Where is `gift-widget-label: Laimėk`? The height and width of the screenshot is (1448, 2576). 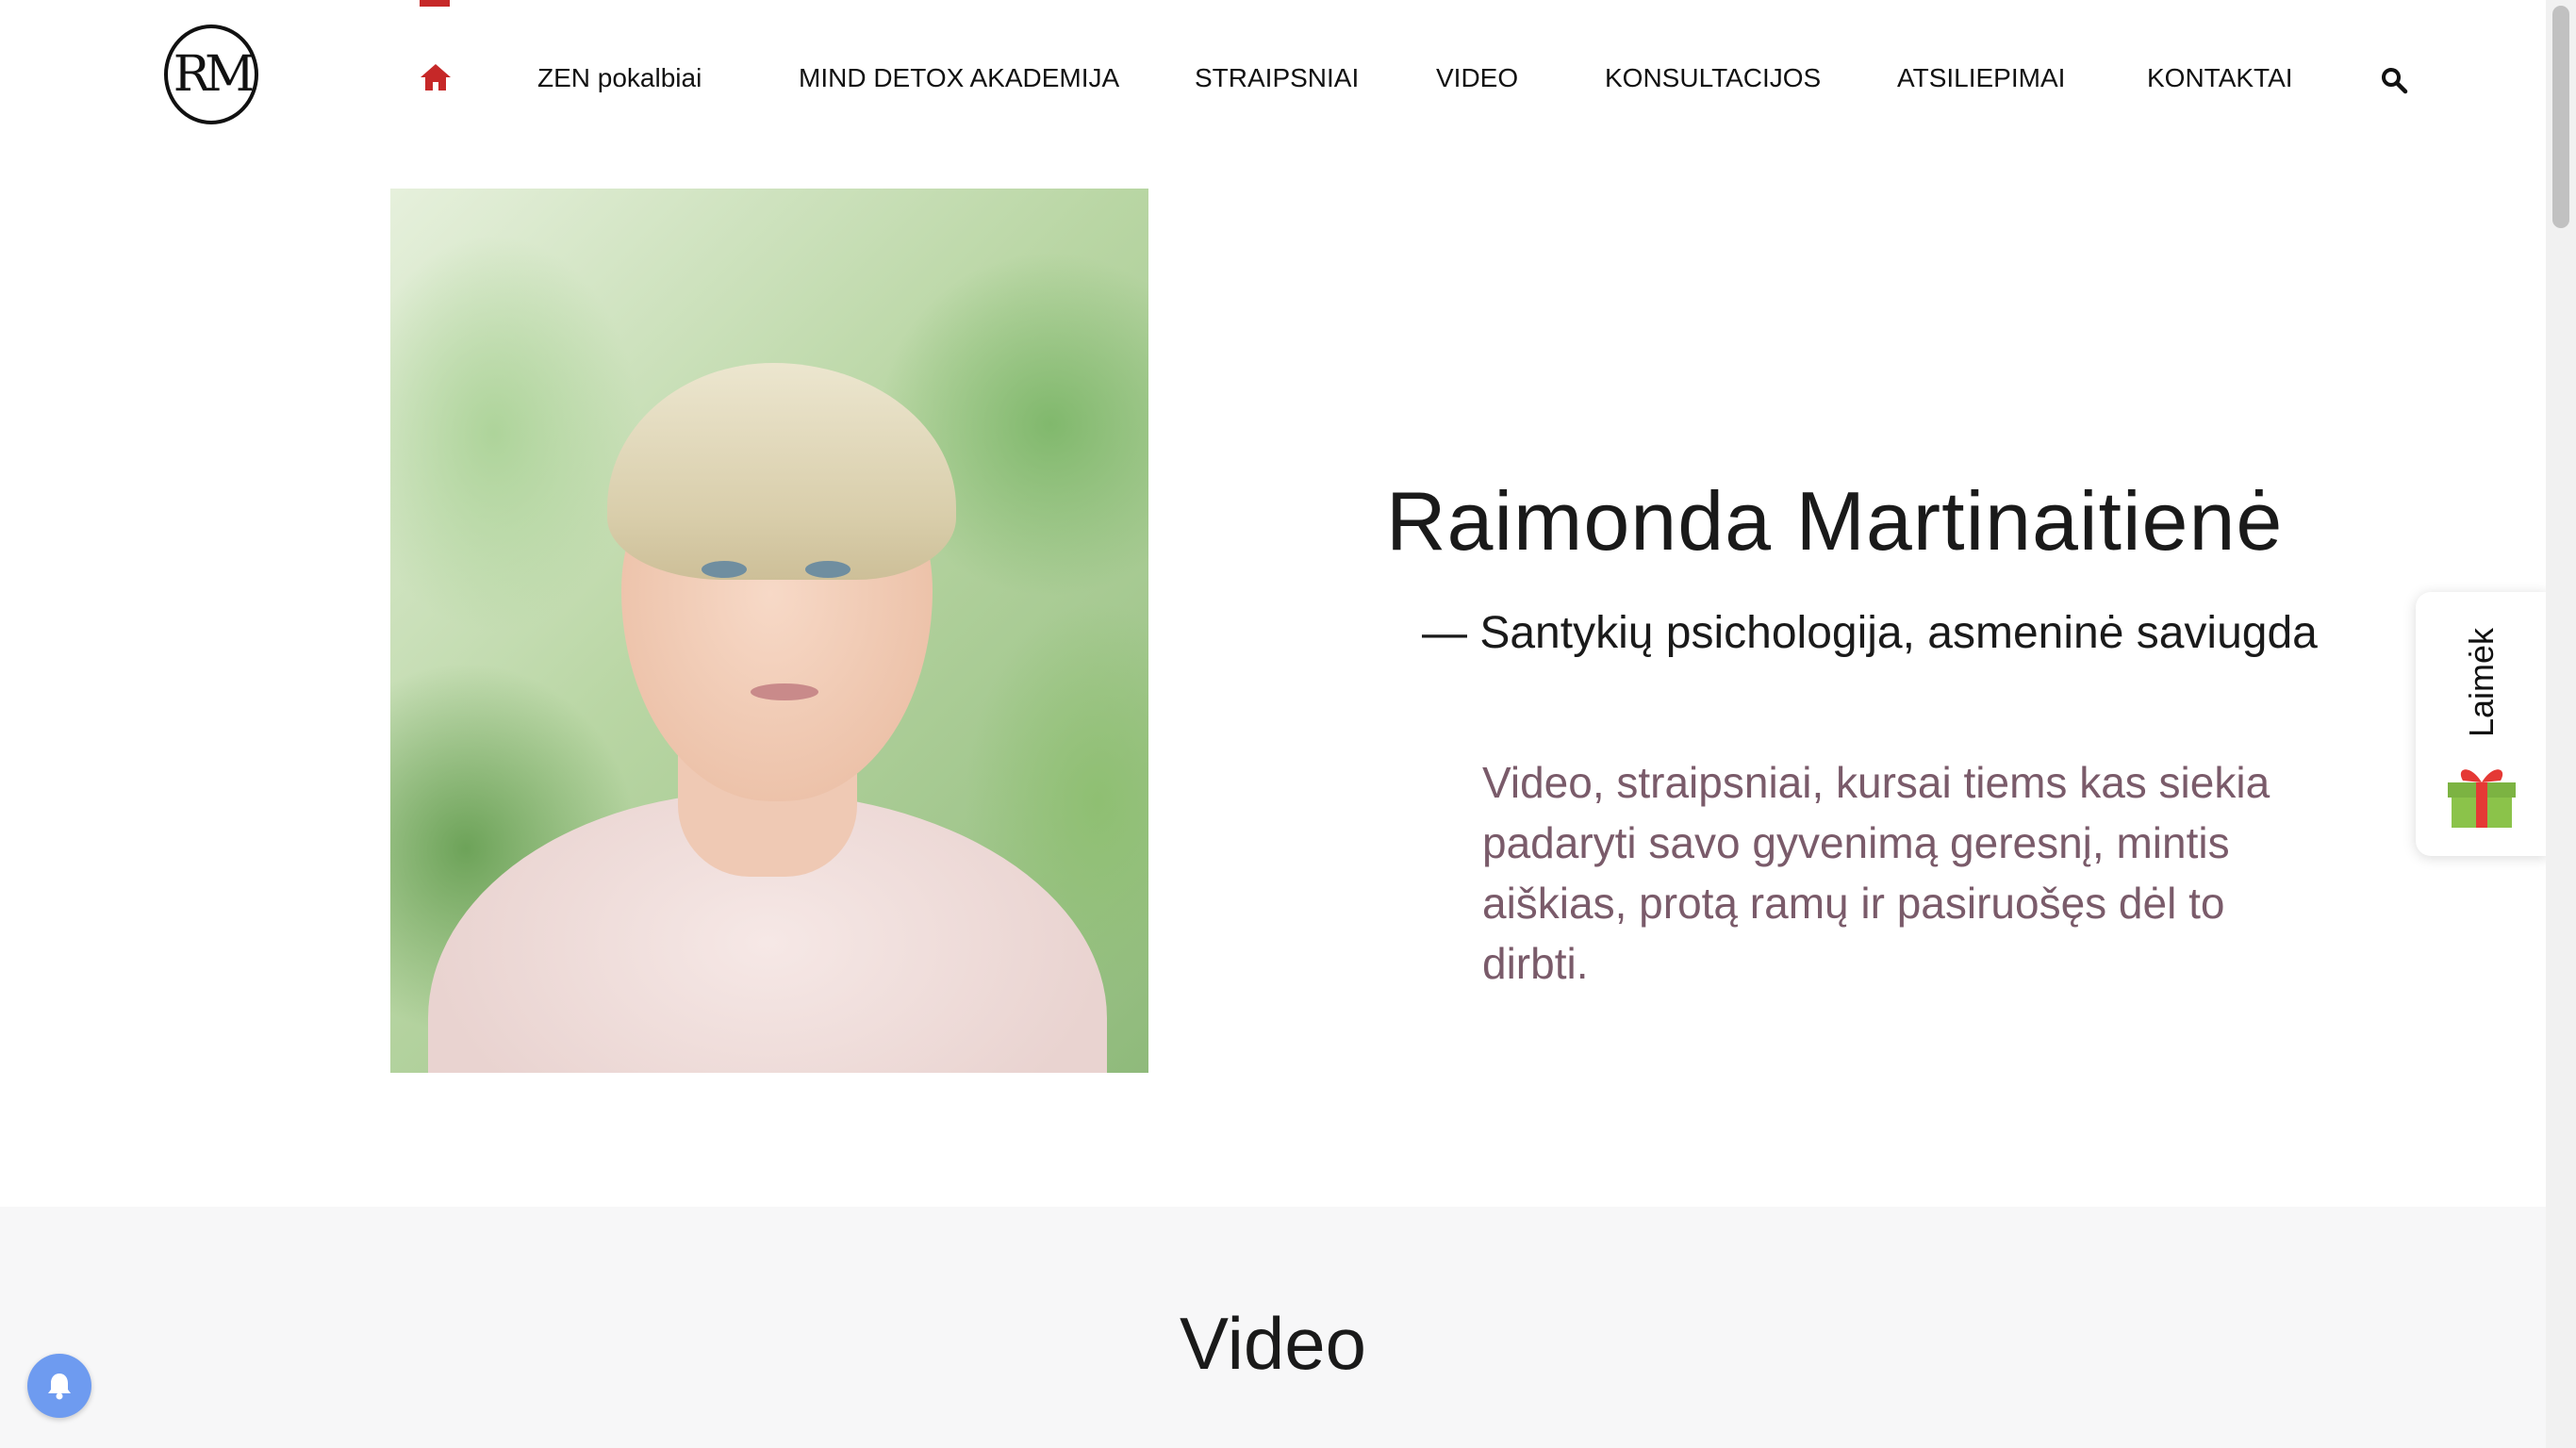
gift-widget-label: Laimėk is located at coordinates (2481, 682).